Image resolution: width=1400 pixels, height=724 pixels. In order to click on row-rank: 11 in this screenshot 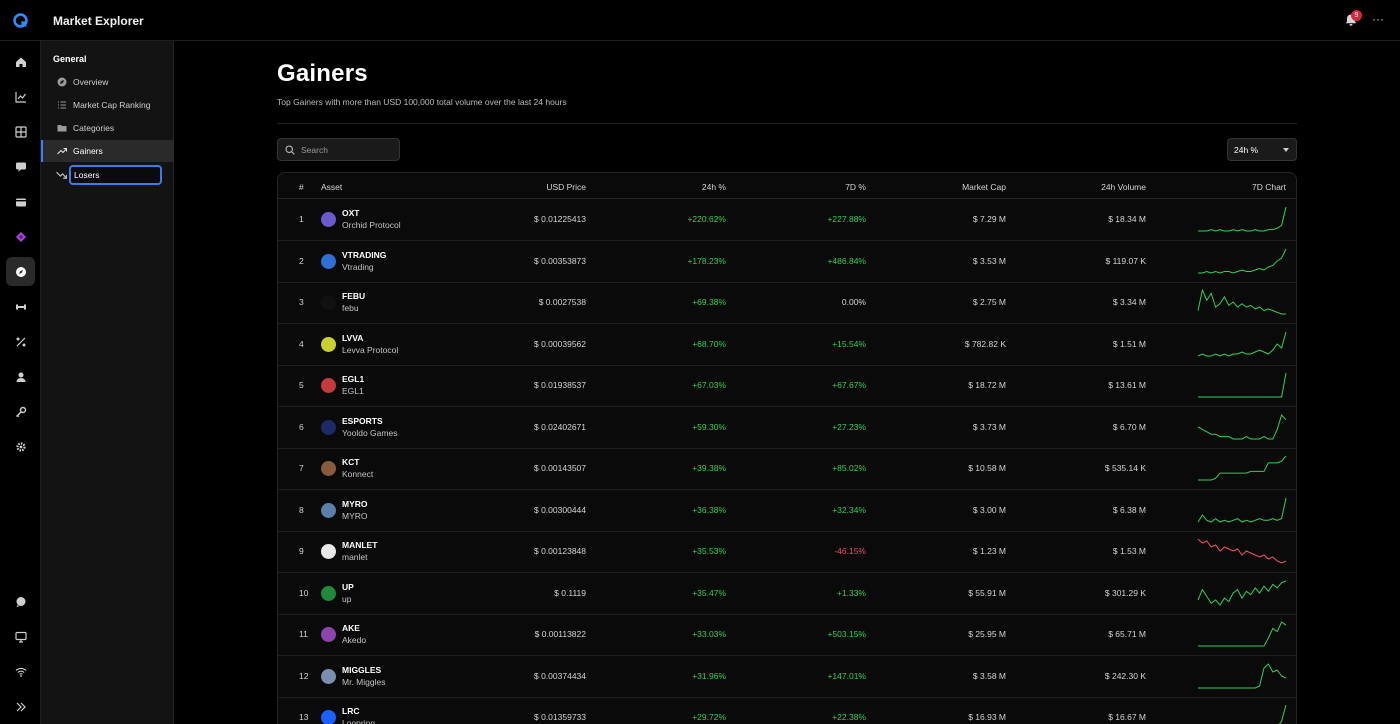, I will do `click(303, 634)`.